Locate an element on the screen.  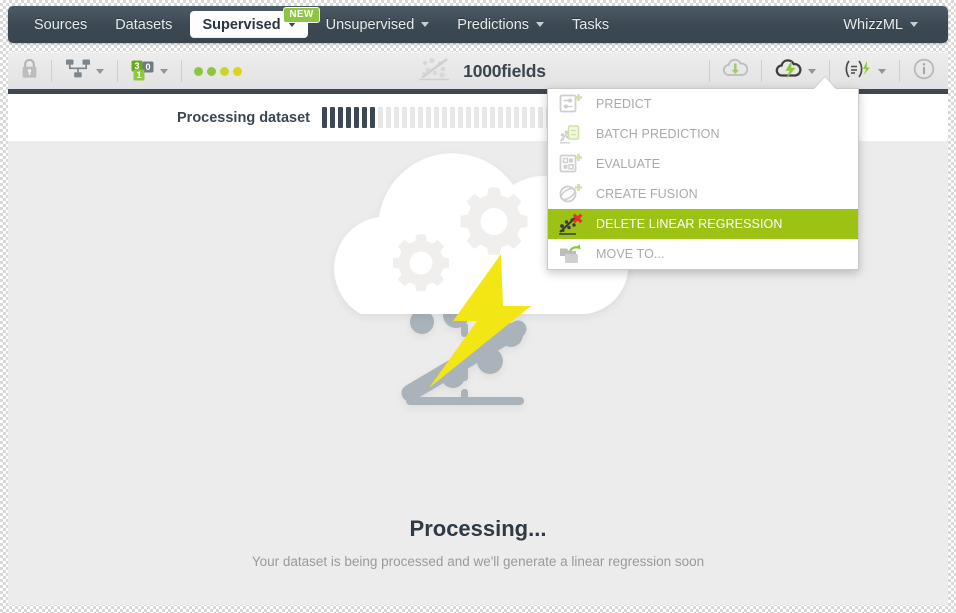
nav-item-label: Datasets is located at coordinates (144, 24).